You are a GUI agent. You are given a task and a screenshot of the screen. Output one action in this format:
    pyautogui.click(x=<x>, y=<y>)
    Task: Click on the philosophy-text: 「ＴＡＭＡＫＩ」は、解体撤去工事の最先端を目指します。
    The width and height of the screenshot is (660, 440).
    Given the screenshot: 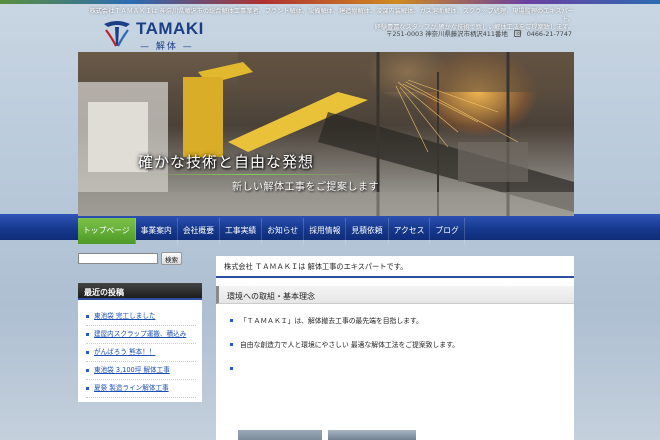 What is the action you would take?
    pyautogui.click(x=331, y=321)
    